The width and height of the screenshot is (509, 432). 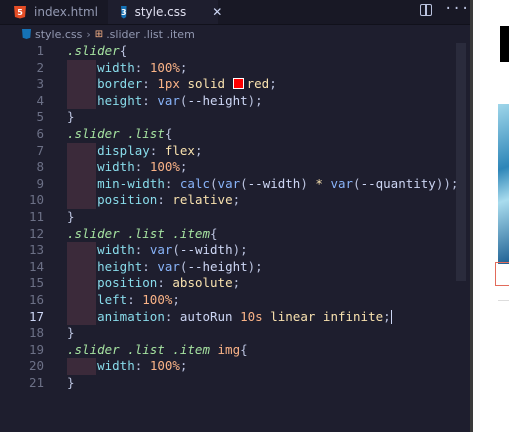 I want to click on line-number: 2, so click(x=40, y=67).